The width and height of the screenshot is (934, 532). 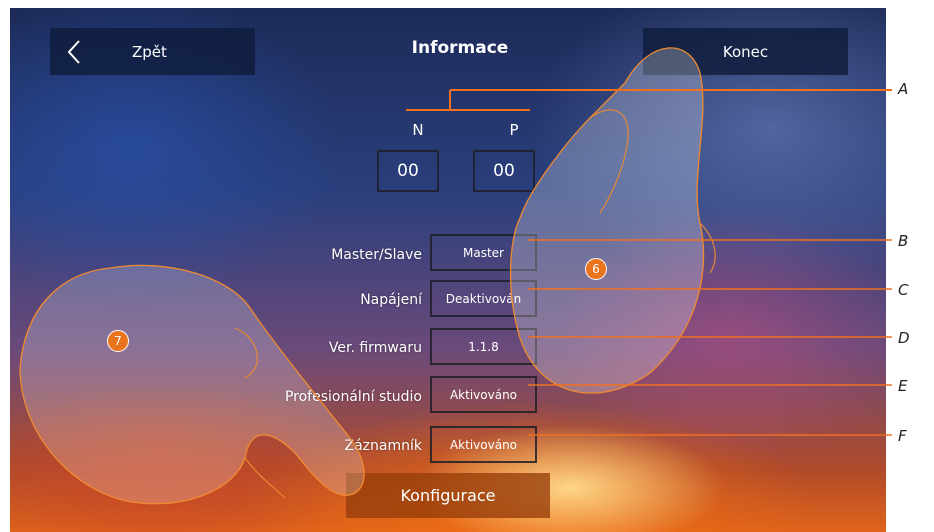 What do you see at coordinates (904, 338) in the screenshot?
I see `callout-label-d: D` at bounding box center [904, 338].